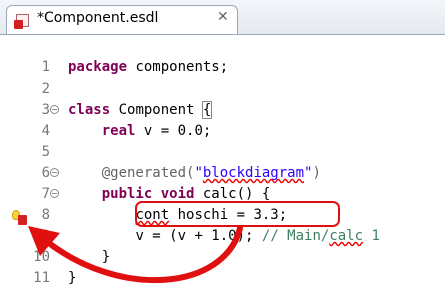  What do you see at coordinates (135, 254) in the screenshot?
I see `annotation-arrow` at bounding box center [135, 254].